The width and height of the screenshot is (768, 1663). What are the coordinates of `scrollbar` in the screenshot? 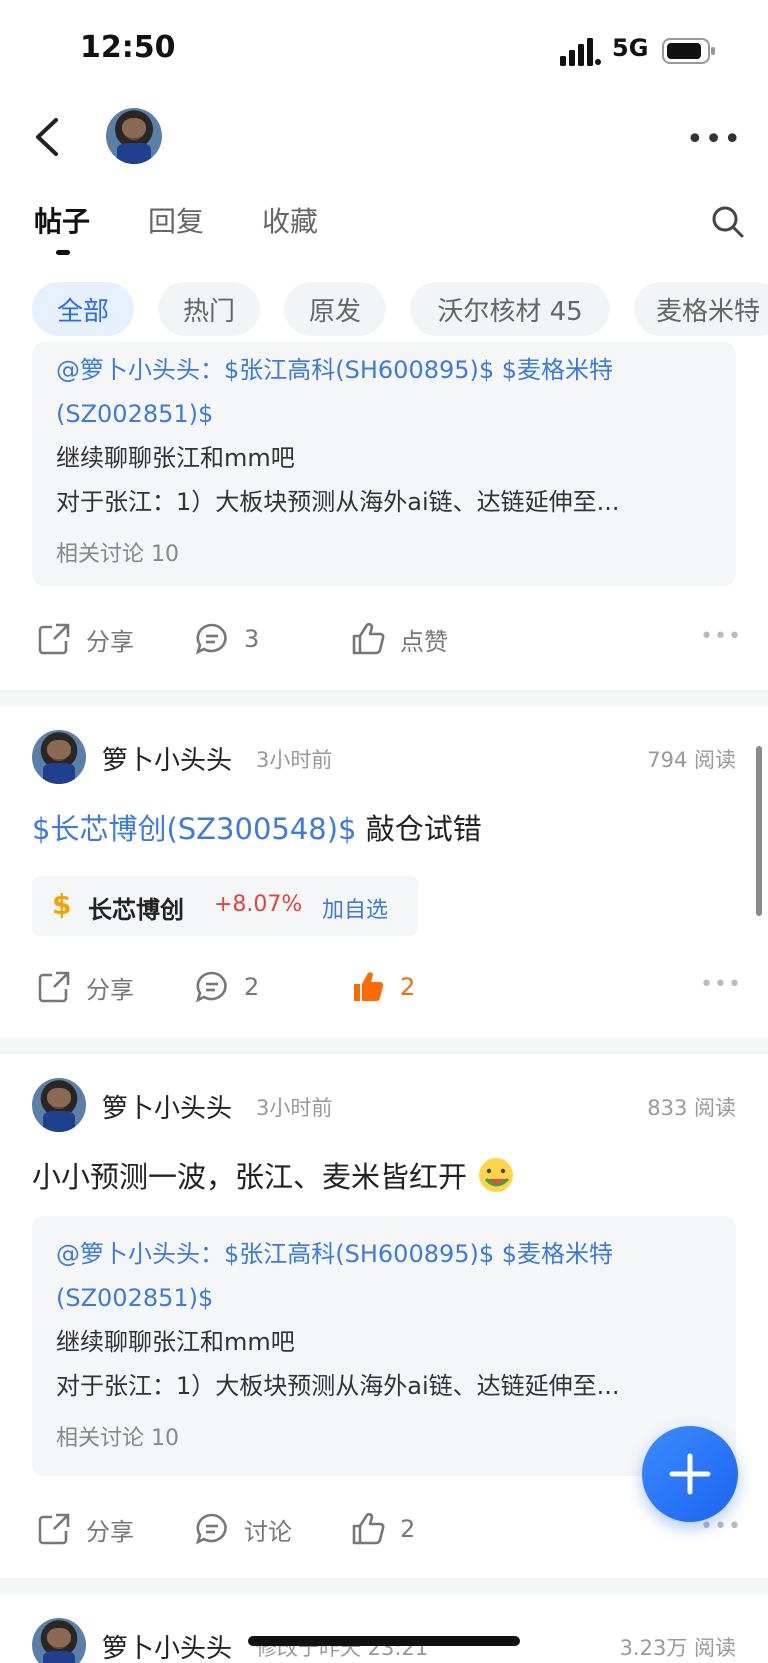 It's located at (759, 831).